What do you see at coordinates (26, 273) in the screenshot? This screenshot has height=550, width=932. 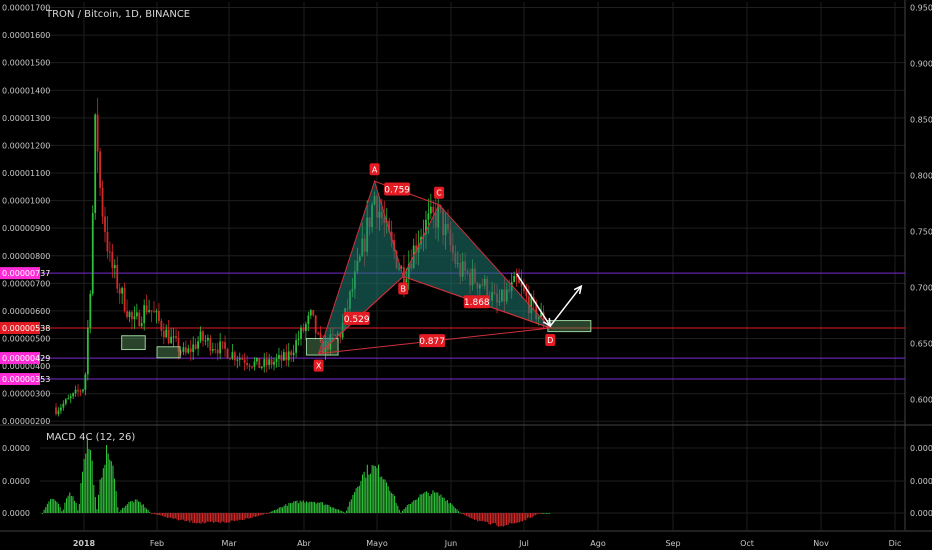 I see `price-tag-label: 0.00000737` at bounding box center [26, 273].